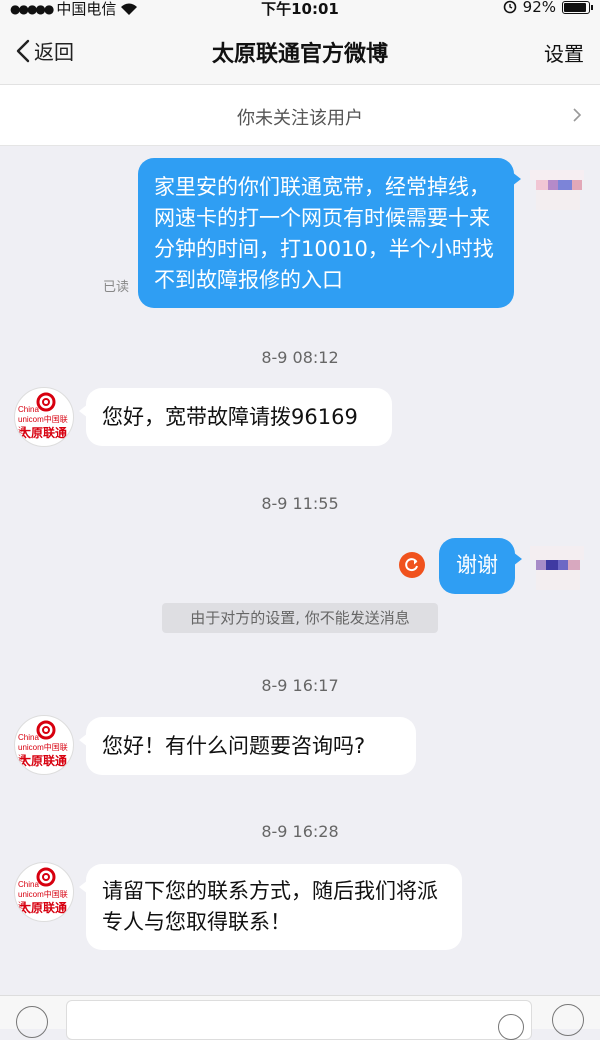  Describe the element at coordinates (539, 8) in the screenshot. I see `battery-percent: 92%` at that location.